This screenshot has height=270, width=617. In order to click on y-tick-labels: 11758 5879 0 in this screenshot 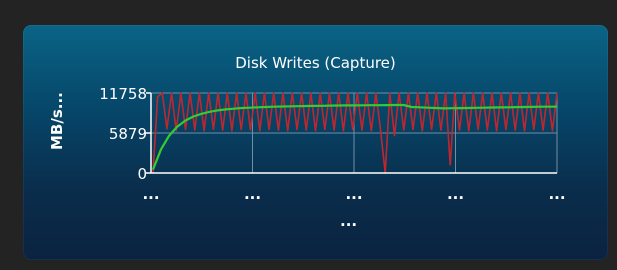, I will do `click(123, 134)`.